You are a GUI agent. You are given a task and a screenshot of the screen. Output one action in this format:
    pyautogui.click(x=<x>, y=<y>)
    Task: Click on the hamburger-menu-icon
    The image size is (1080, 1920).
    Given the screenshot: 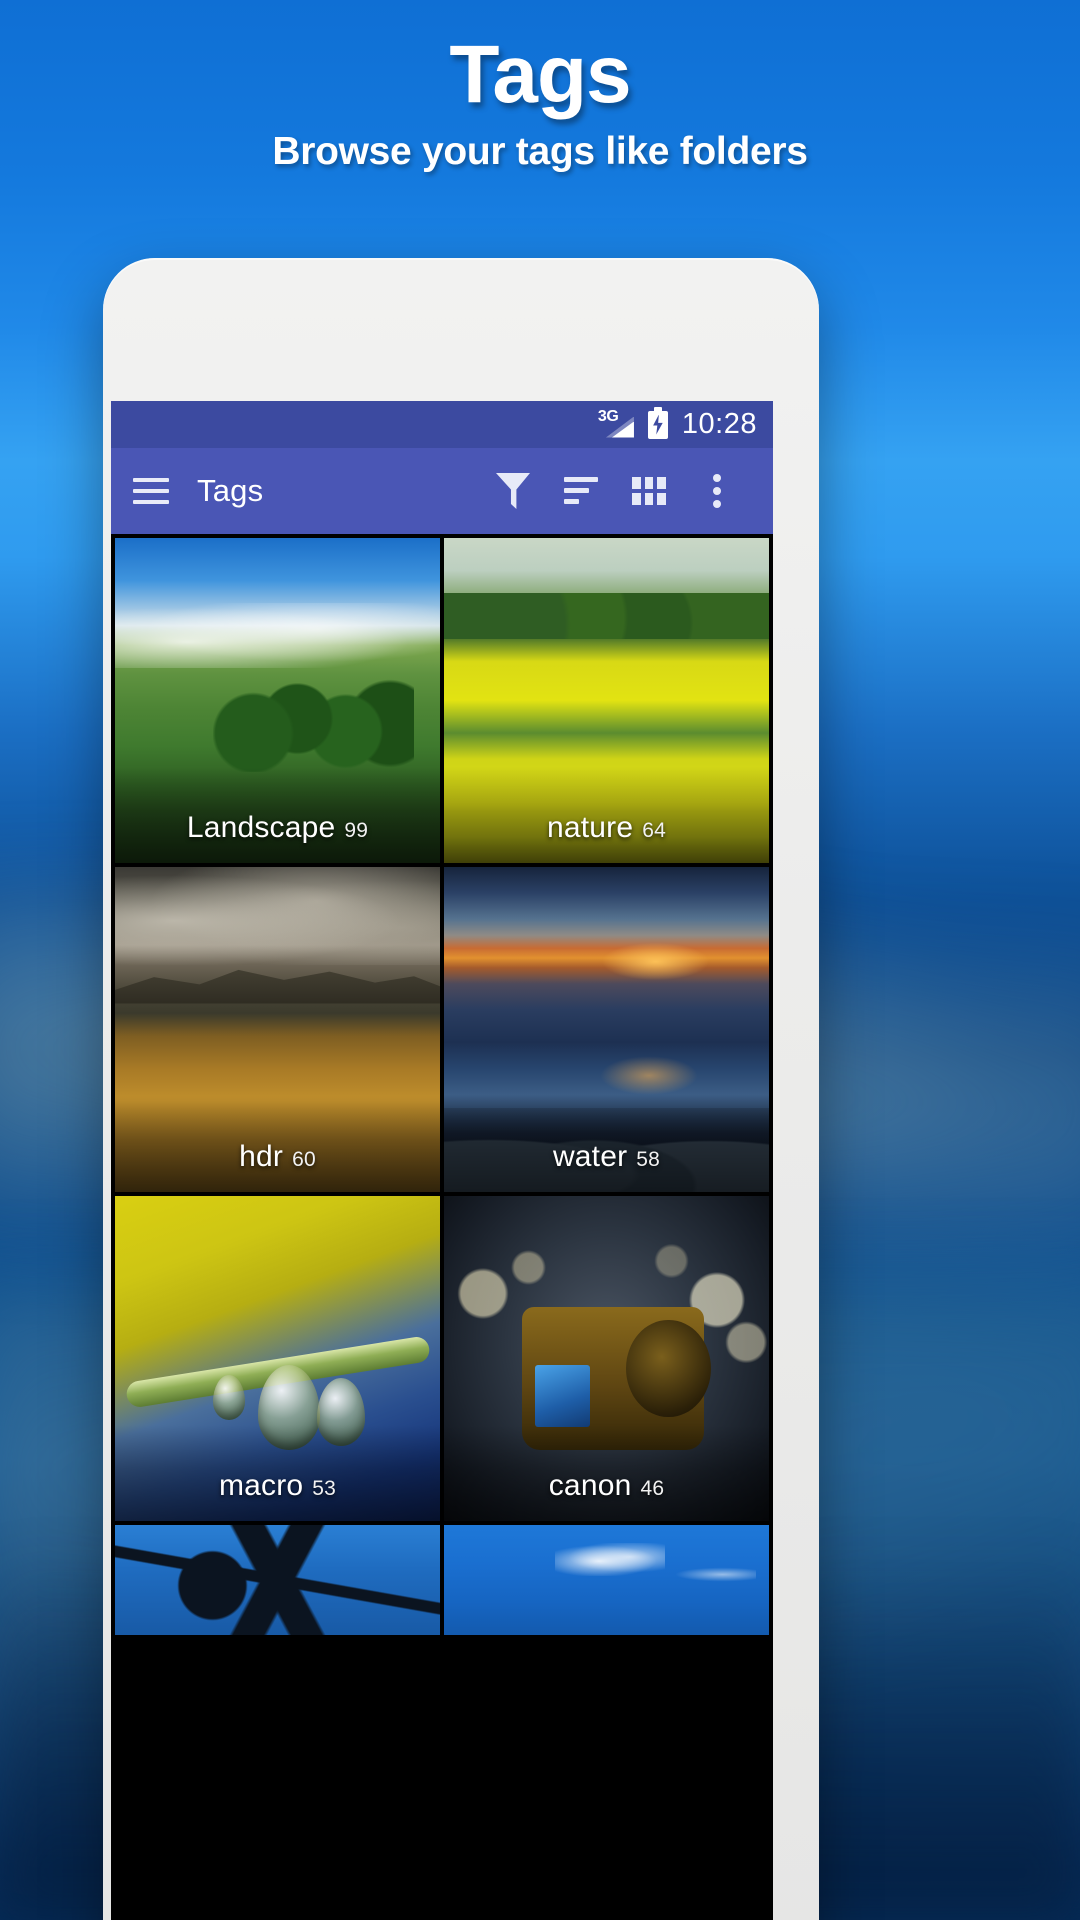 What is the action you would take?
    pyautogui.click(x=151, y=491)
    